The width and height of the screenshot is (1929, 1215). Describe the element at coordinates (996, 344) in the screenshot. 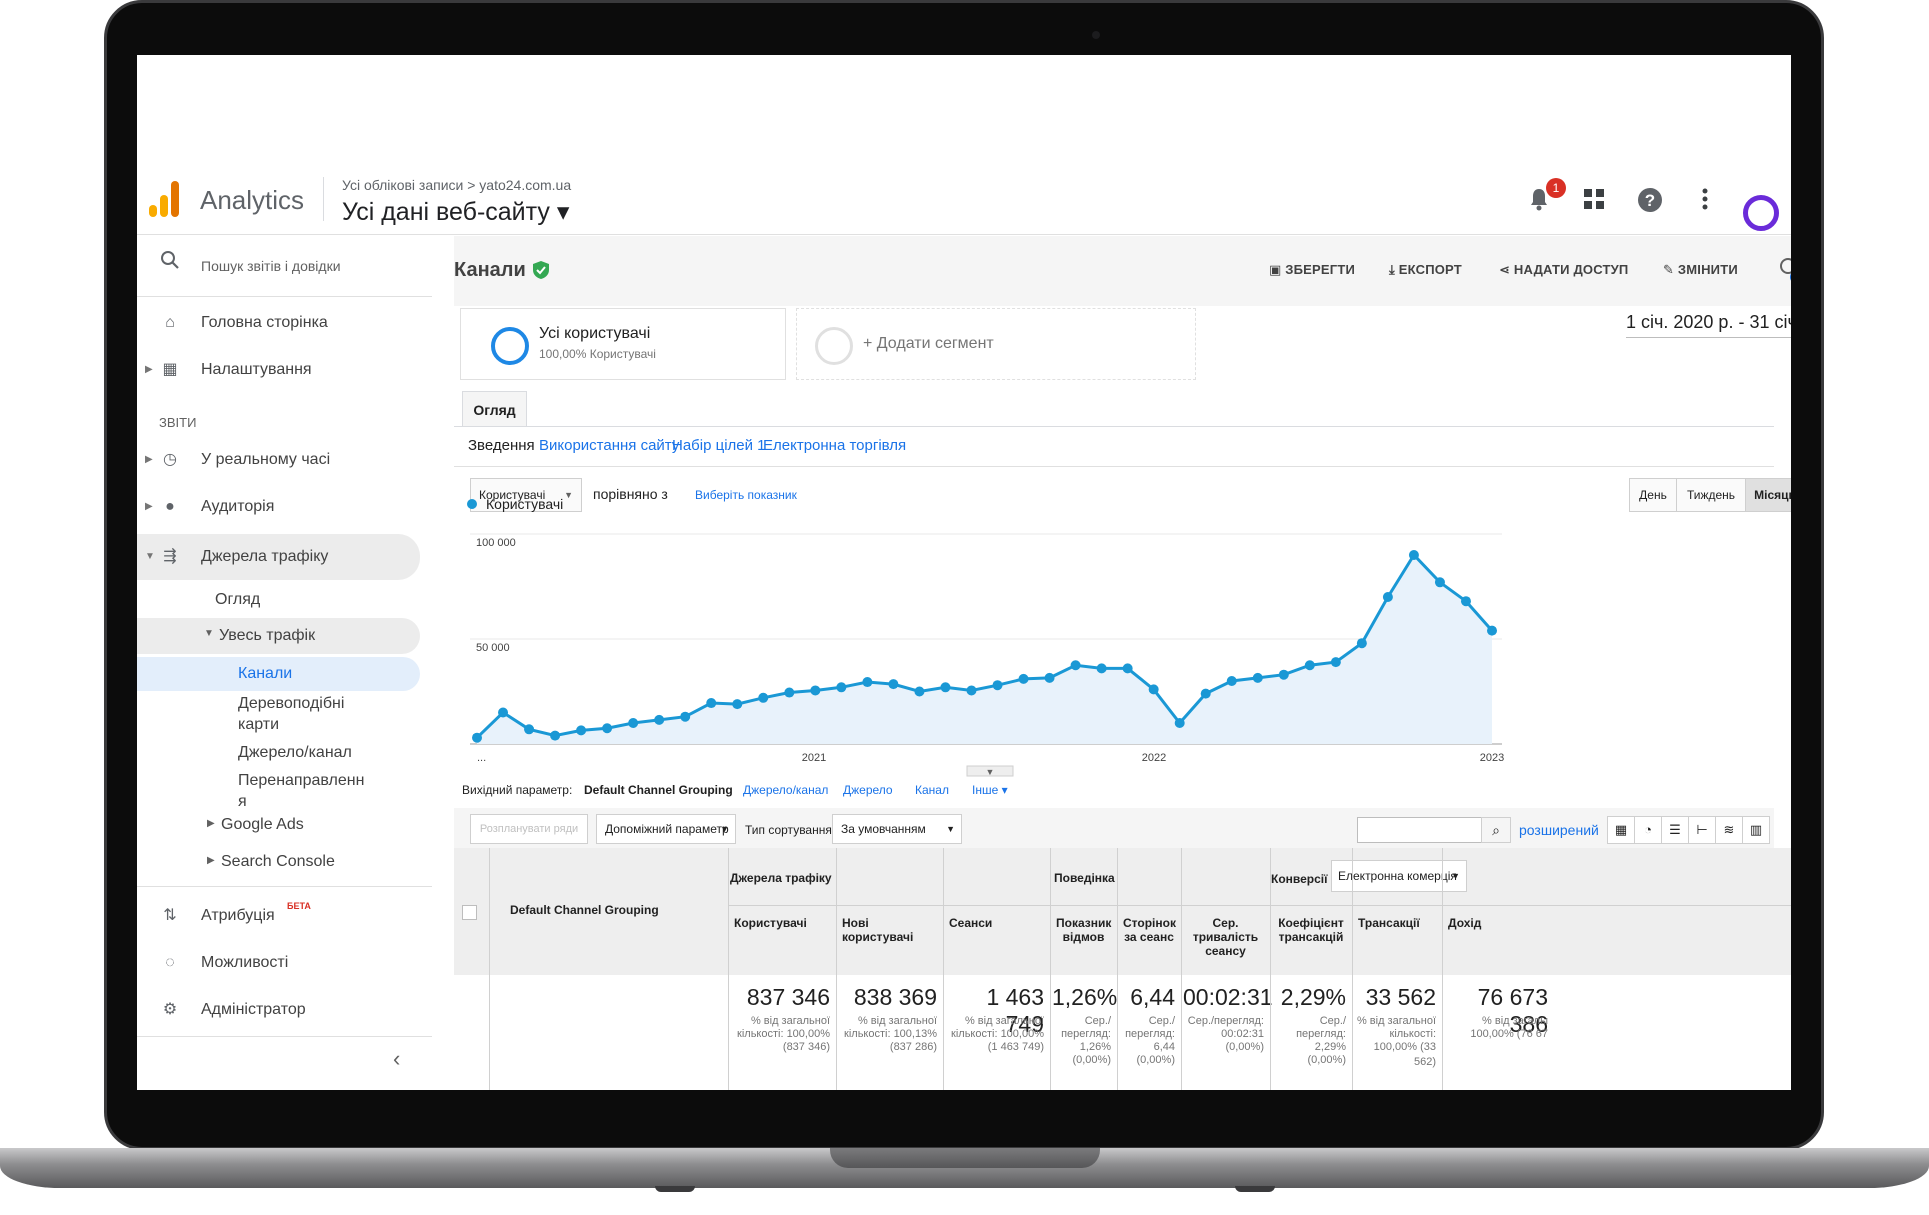

I see `add-segment-button: + Додати сегмент` at that location.